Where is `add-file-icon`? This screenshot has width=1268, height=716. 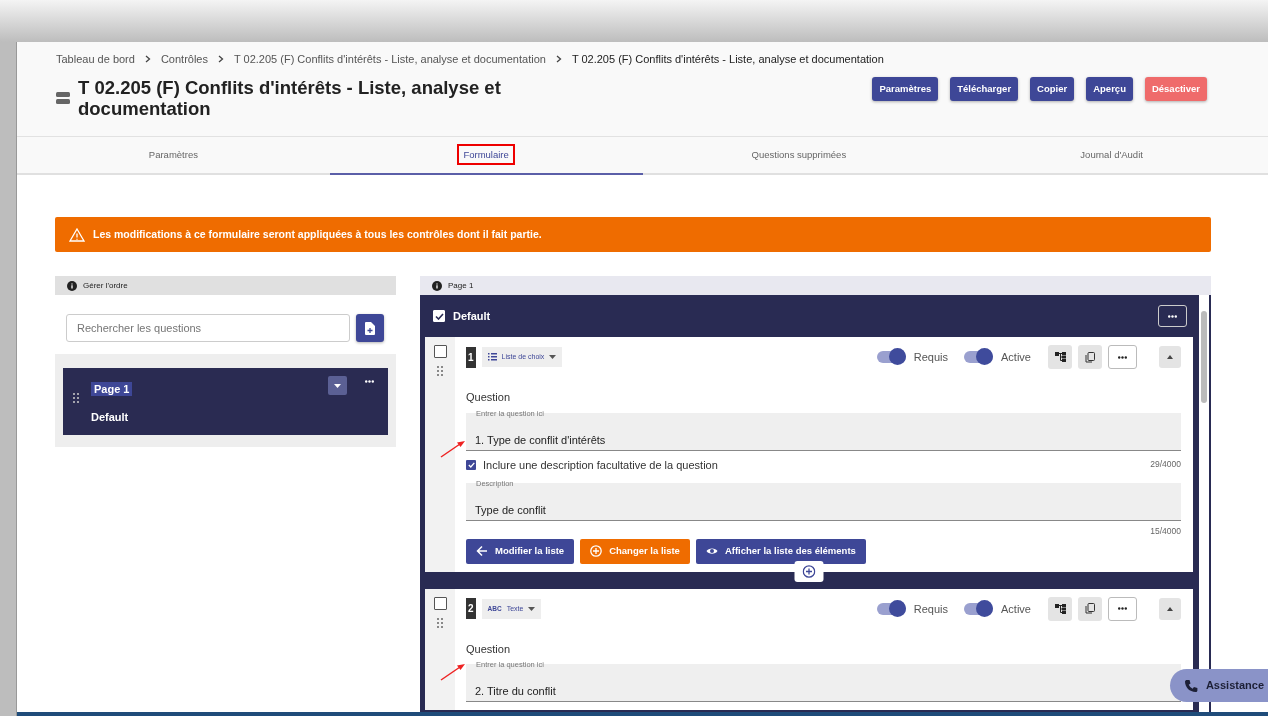 add-file-icon is located at coordinates (370, 328).